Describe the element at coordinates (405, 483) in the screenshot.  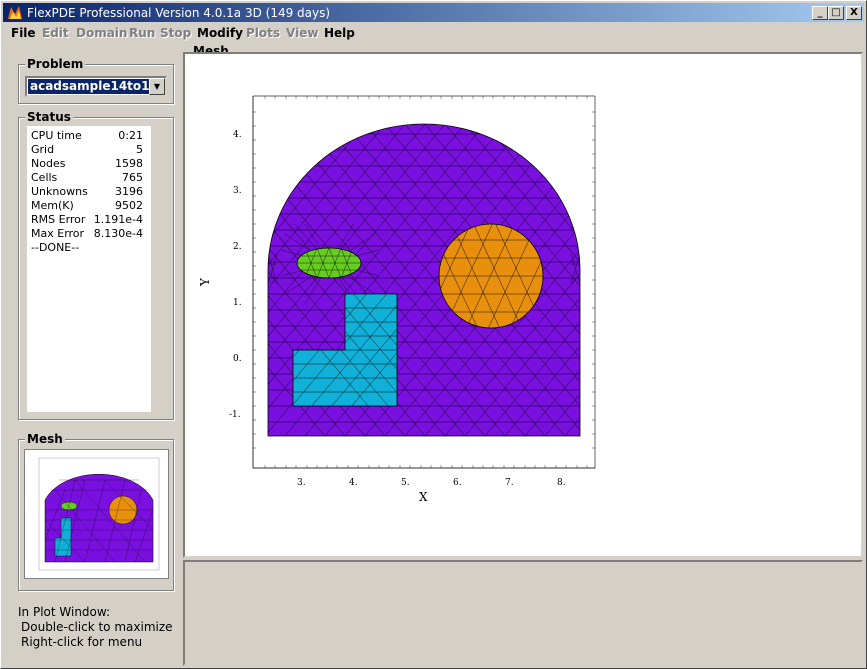
I see `x-tick-5: 5.` at that location.